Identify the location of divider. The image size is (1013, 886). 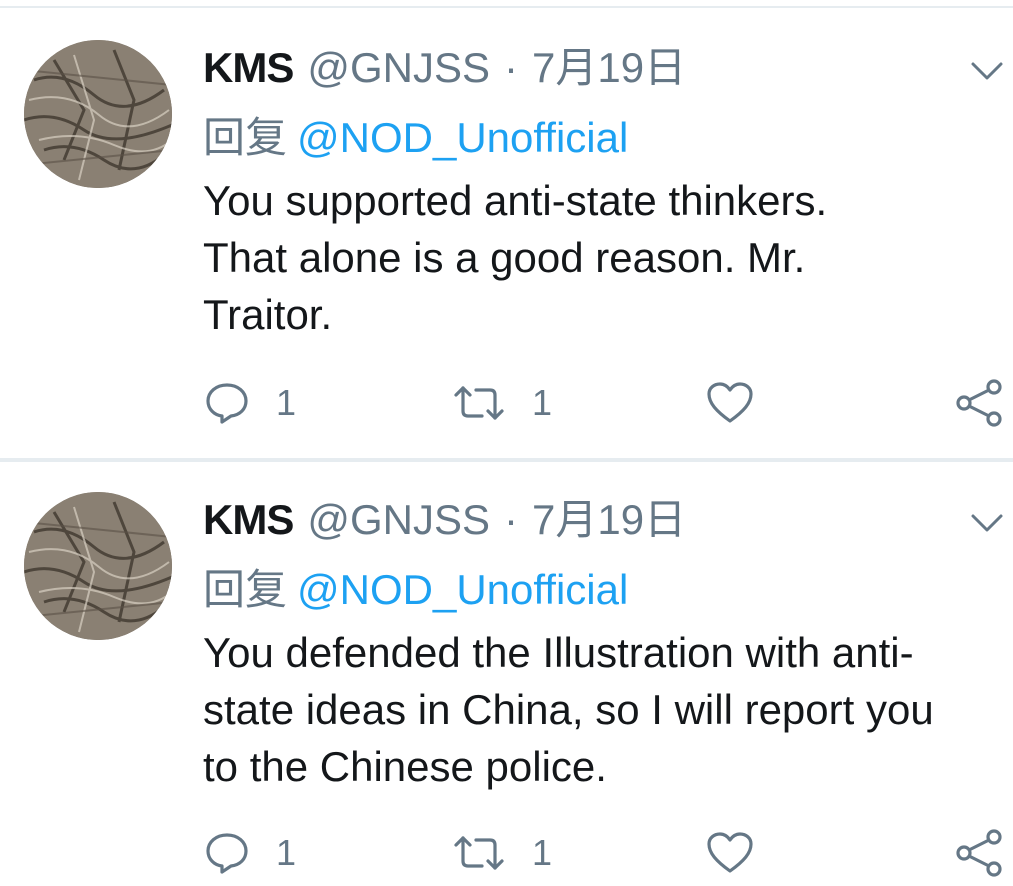
(506, 7).